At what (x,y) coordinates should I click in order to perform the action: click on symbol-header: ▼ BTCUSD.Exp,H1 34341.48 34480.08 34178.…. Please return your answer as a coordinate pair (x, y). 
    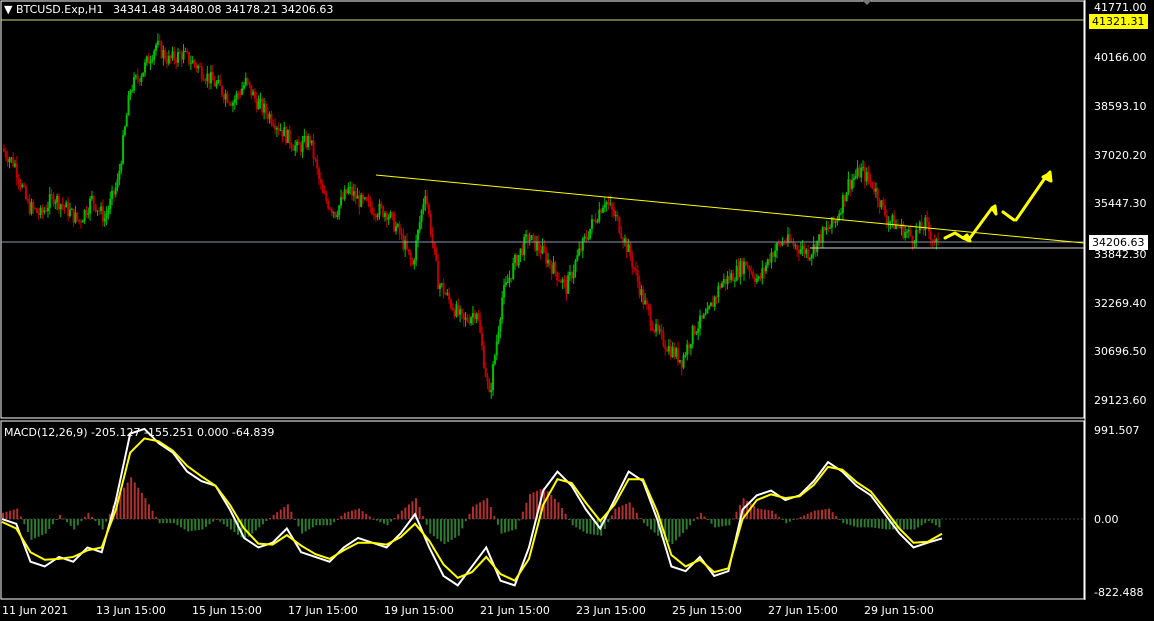
    Looking at the image, I should click on (168, 9).